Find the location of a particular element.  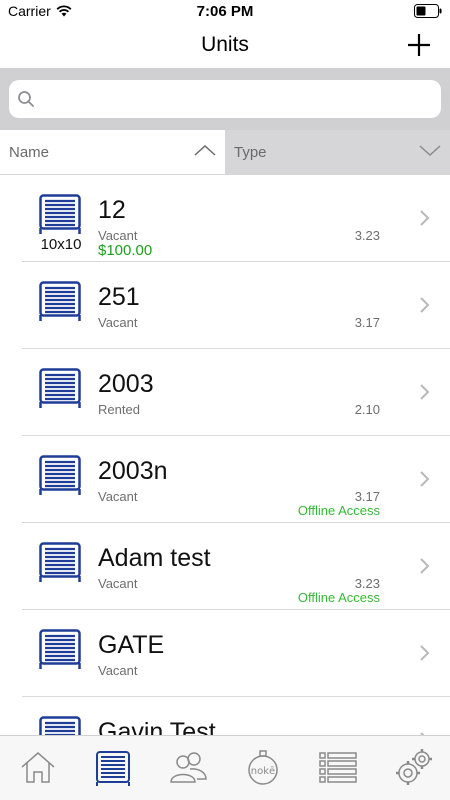

users-tab-icon is located at coordinates (188, 768).